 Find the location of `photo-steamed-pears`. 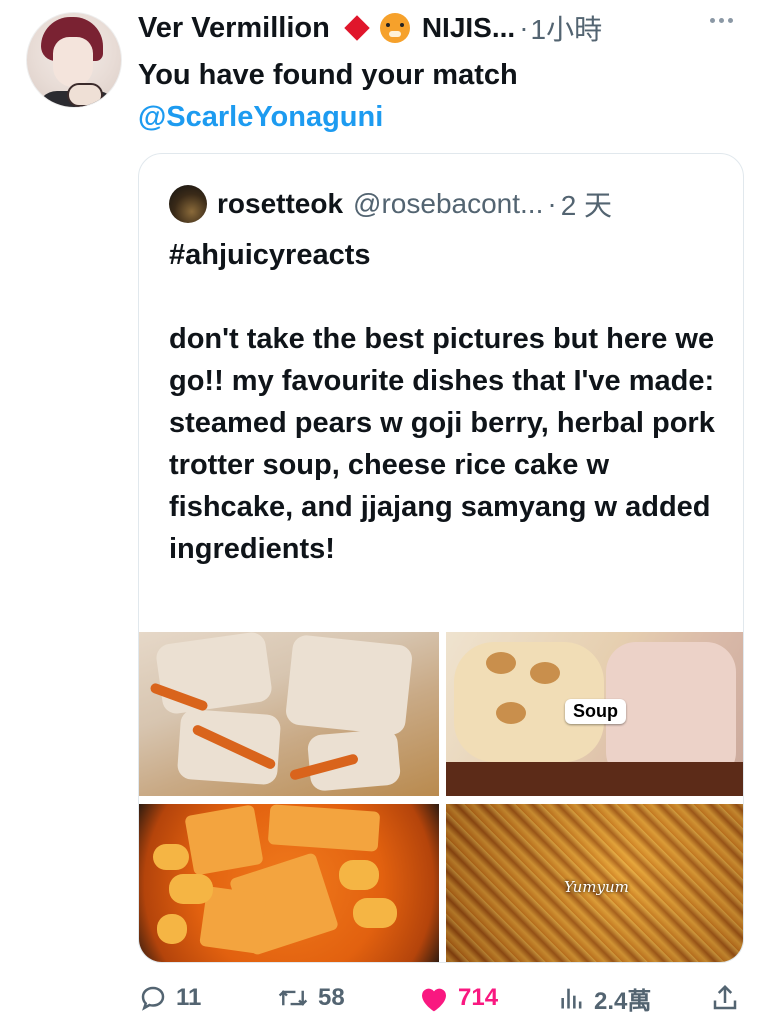

photo-steamed-pears is located at coordinates (289, 714).